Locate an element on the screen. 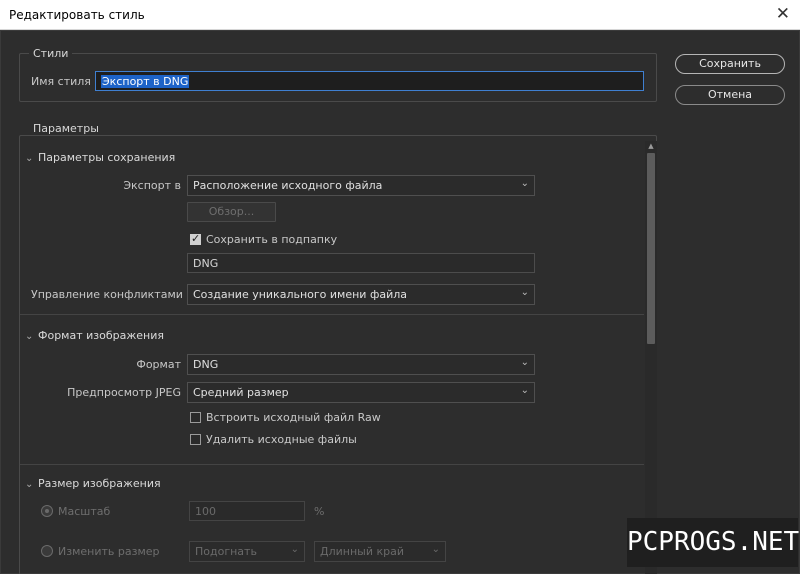 The image size is (800, 574). edge-select: Длинный край ⌄ is located at coordinates (380, 551).